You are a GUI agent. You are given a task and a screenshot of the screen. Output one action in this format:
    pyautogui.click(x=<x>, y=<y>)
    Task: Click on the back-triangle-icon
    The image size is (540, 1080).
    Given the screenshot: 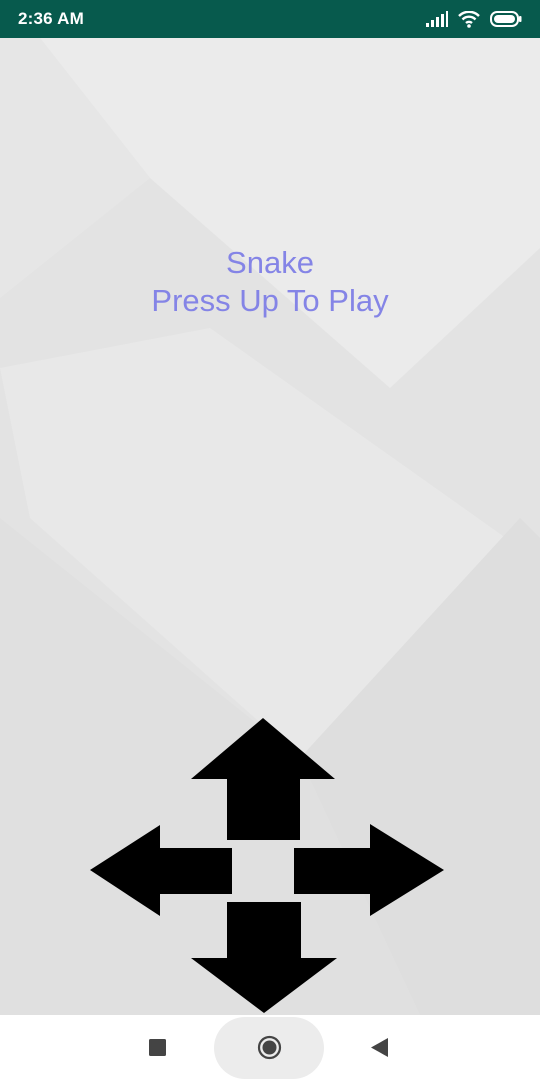 What is the action you would take?
    pyautogui.click(x=380, y=1047)
    